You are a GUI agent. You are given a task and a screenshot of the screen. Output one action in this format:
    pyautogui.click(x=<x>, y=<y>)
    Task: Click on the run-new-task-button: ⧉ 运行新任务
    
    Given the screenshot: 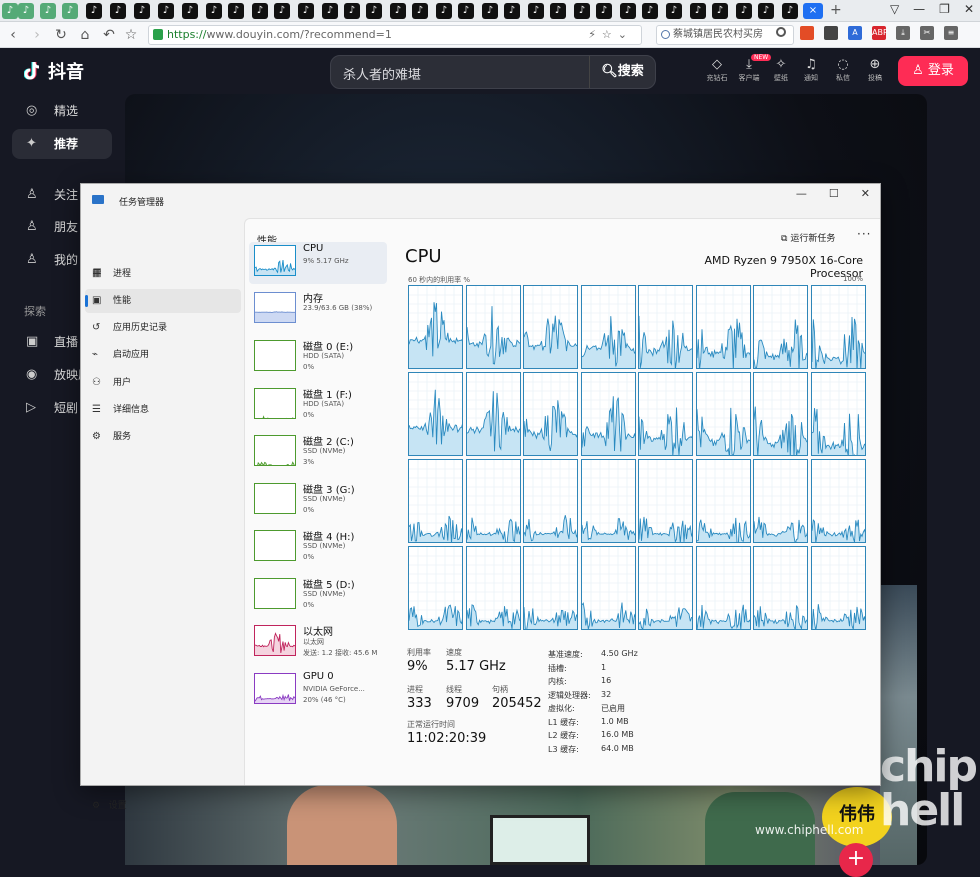 What is the action you would take?
    pyautogui.click(x=808, y=237)
    